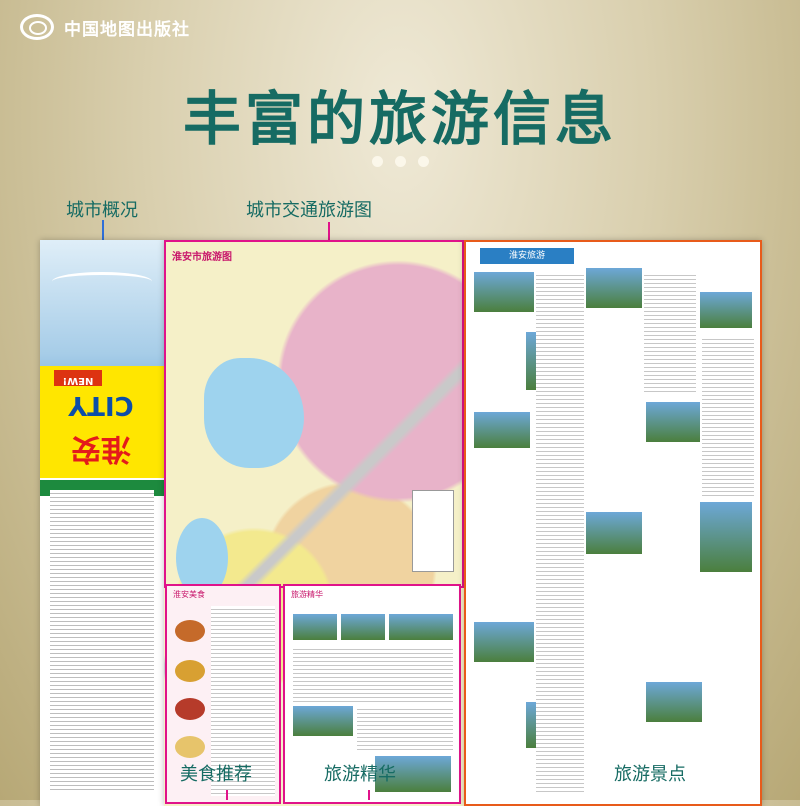 Image resolution: width=800 pixels, height=806 pixels. Describe the element at coordinates (101, 405) in the screenshot. I see `cover-city-text: CITY` at that location.